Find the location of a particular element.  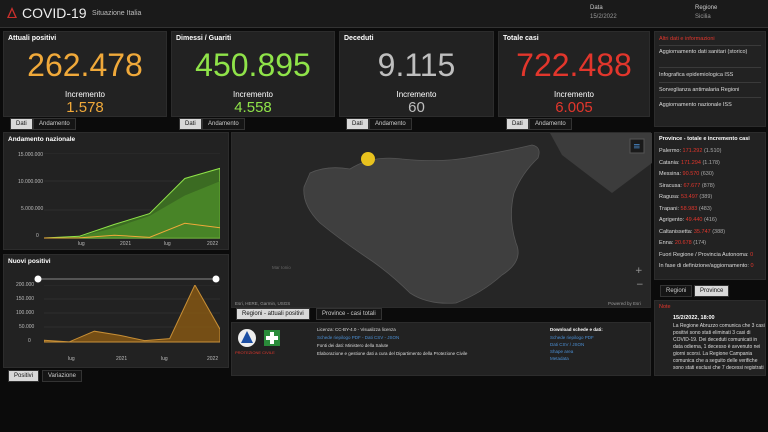

y-tick: 100.000 is located at coordinates (25, 313).